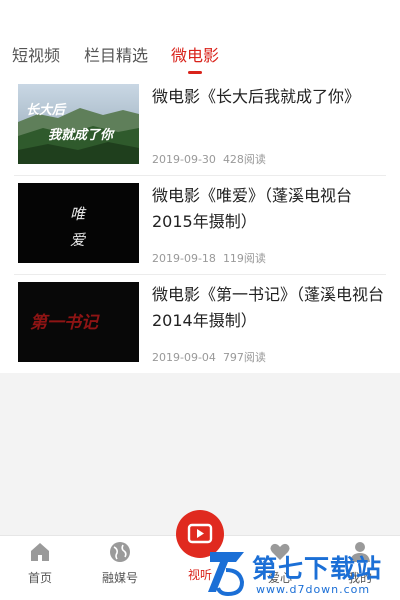 This screenshot has height=600, width=400. Describe the element at coordinates (195, 54) in the screenshot. I see `tab-micro-film: 微电影` at that location.